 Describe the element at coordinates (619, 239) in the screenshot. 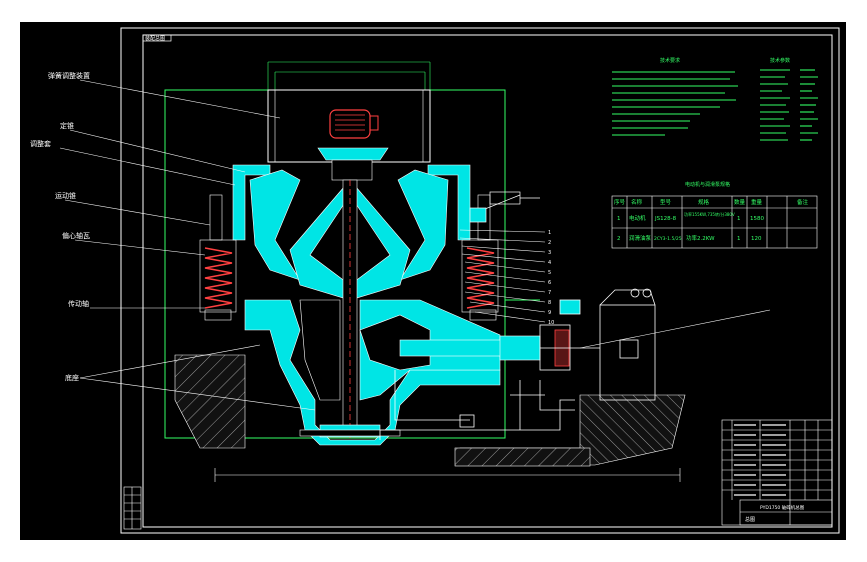

I see `cell: 2` at that location.